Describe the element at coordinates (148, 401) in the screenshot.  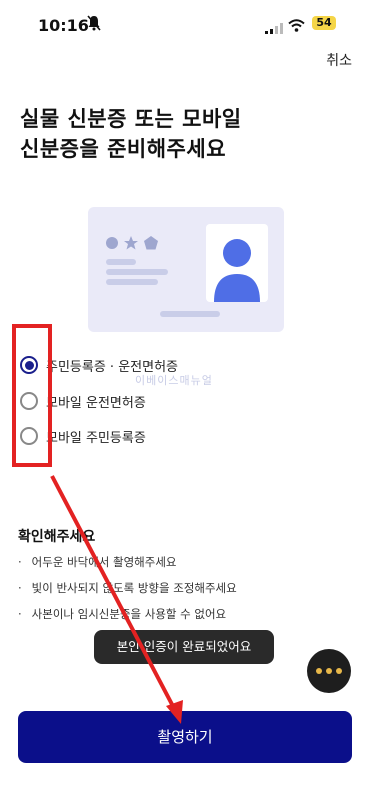
I see `radio-option-mobile-license: 모바일 운전면허증` at that location.